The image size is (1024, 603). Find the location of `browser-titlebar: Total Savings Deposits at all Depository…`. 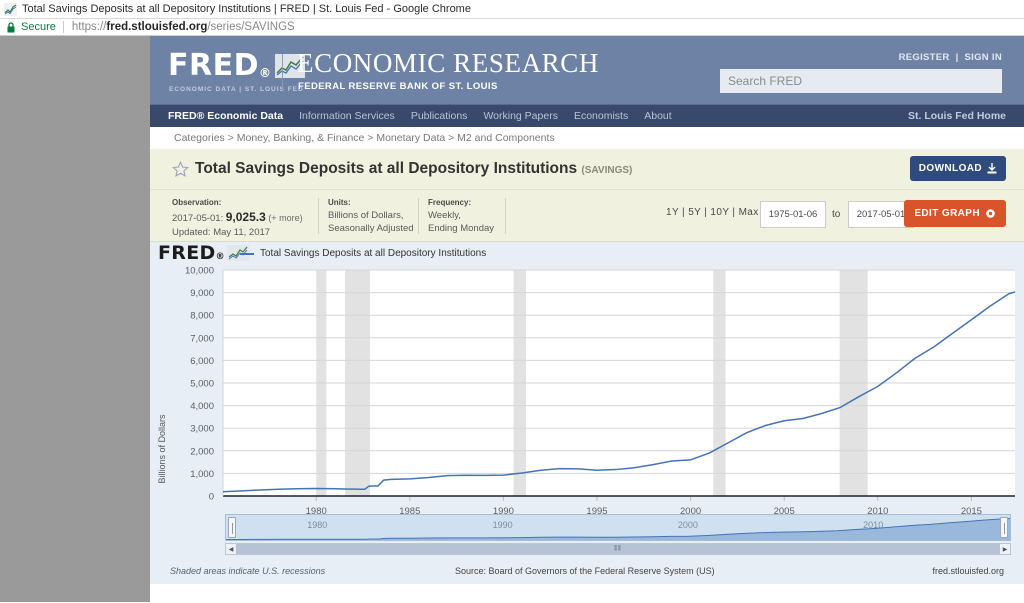

browser-titlebar: Total Savings Deposits at all Depository… is located at coordinates (512, 9).